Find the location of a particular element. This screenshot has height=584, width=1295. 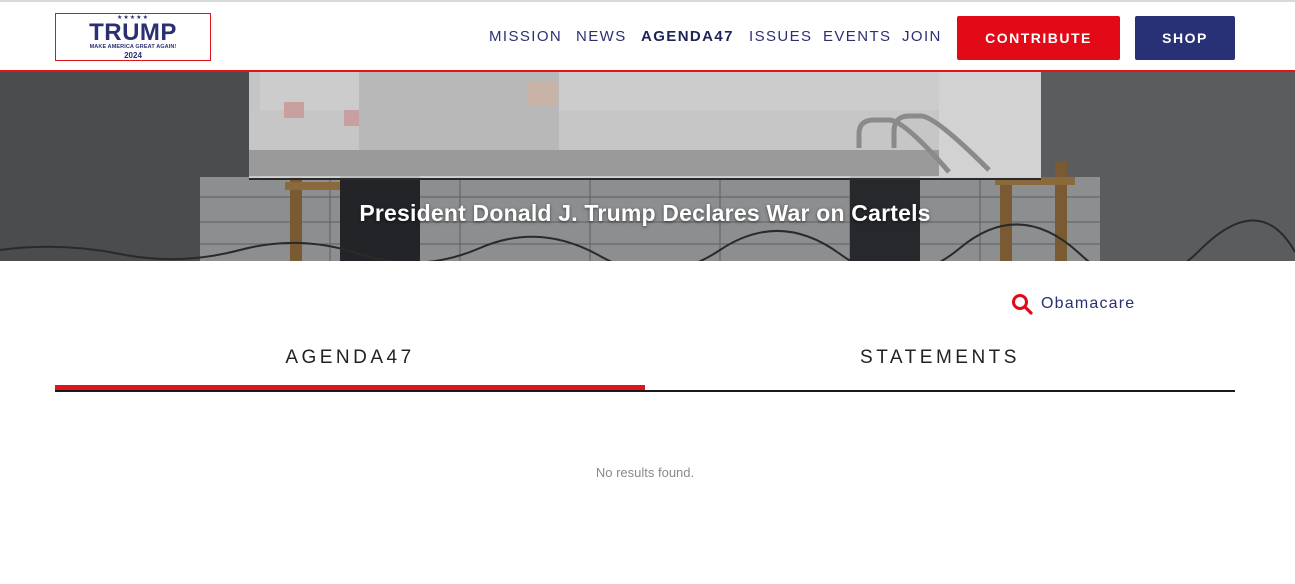

no-results-message: No results found. is located at coordinates (645, 472).